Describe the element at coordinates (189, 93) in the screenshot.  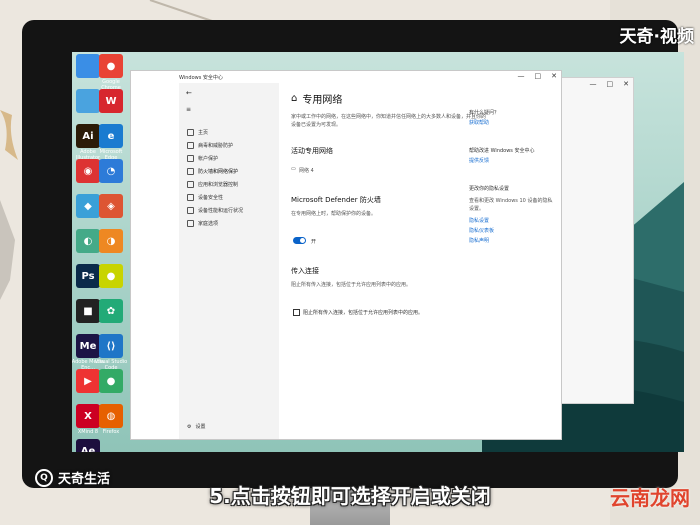
I see `back-arrow-icon: ←` at that location.